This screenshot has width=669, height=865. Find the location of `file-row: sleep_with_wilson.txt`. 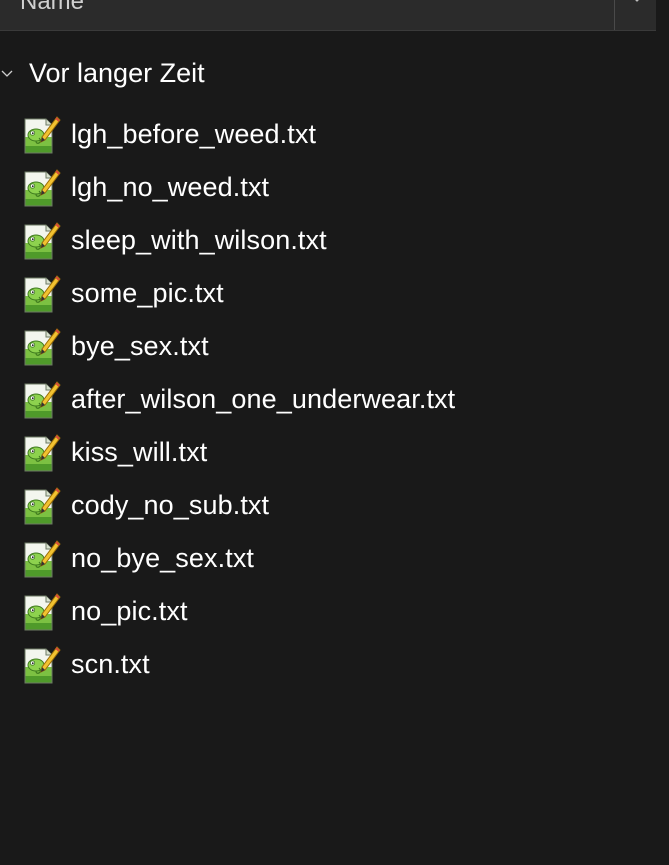

file-row: sleep_with_wilson.txt is located at coordinates (328, 242).